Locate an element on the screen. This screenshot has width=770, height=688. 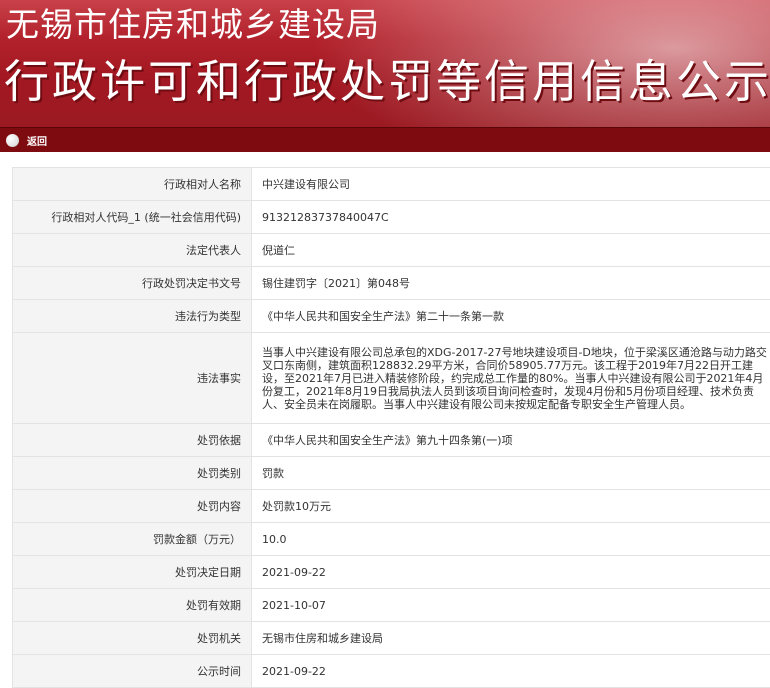
row-label: 处罚有效期 is located at coordinates (132, 605).